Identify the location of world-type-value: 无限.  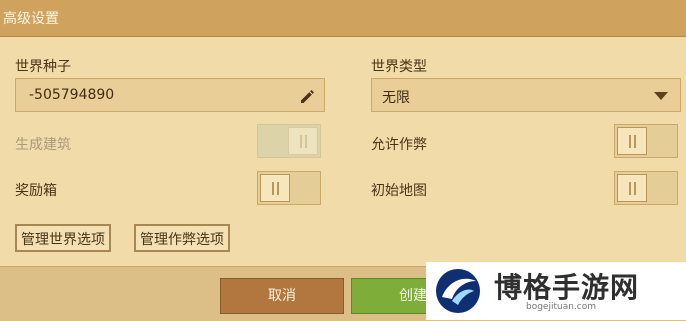
(396, 98).